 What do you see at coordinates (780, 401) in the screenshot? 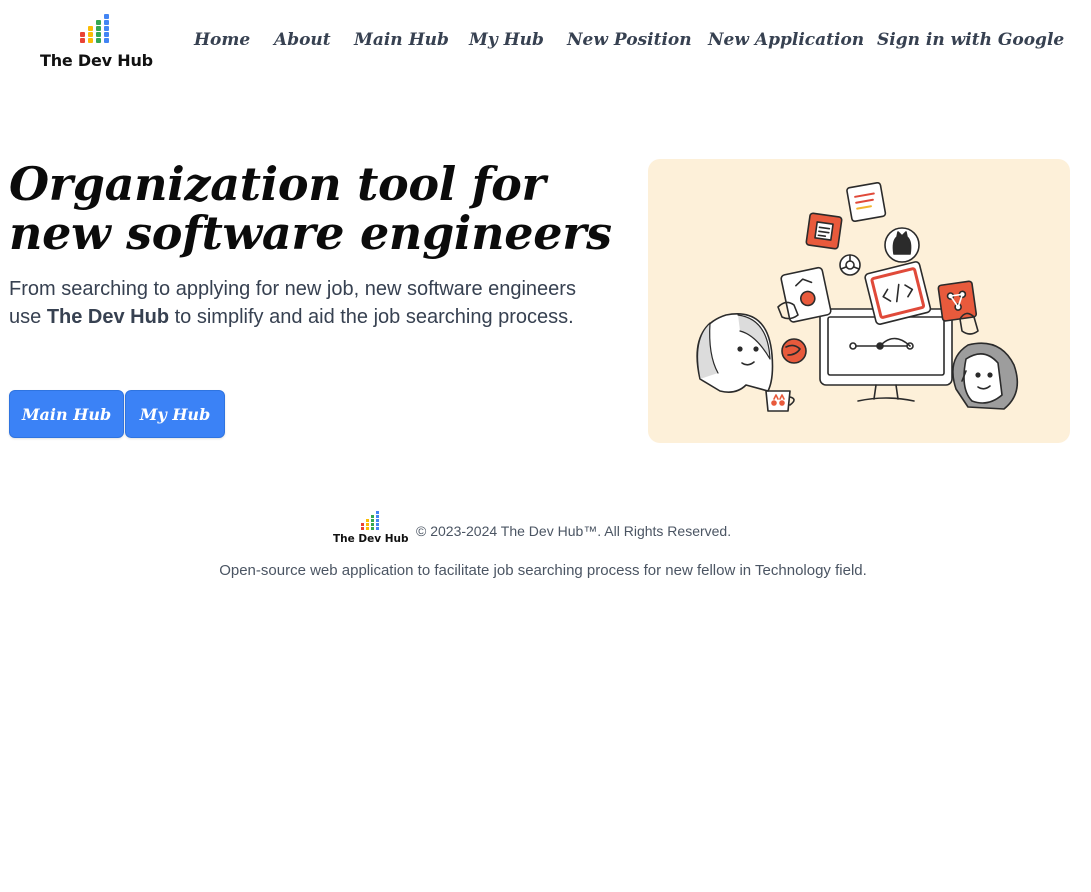
I see `mug-icon` at bounding box center [780, 401].